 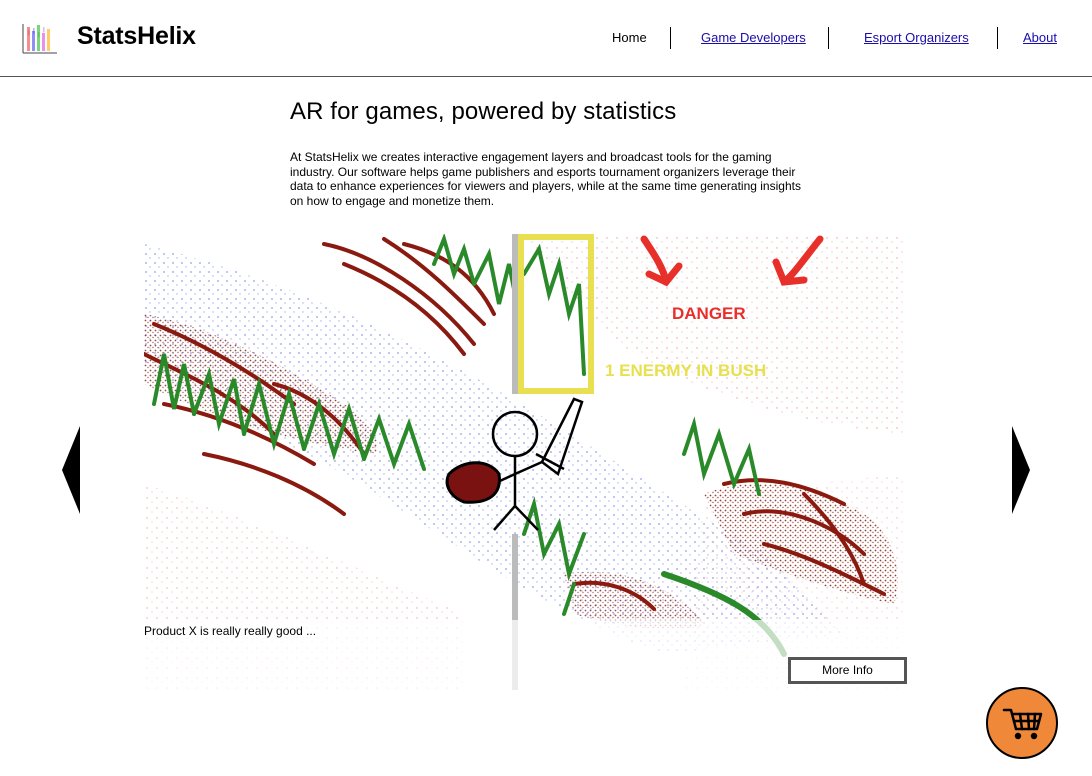 What do you see at coordinates (753, 41) in the screenshot?
I see `nav-game-developers: Game Developers` at bounding box center [753, 41].